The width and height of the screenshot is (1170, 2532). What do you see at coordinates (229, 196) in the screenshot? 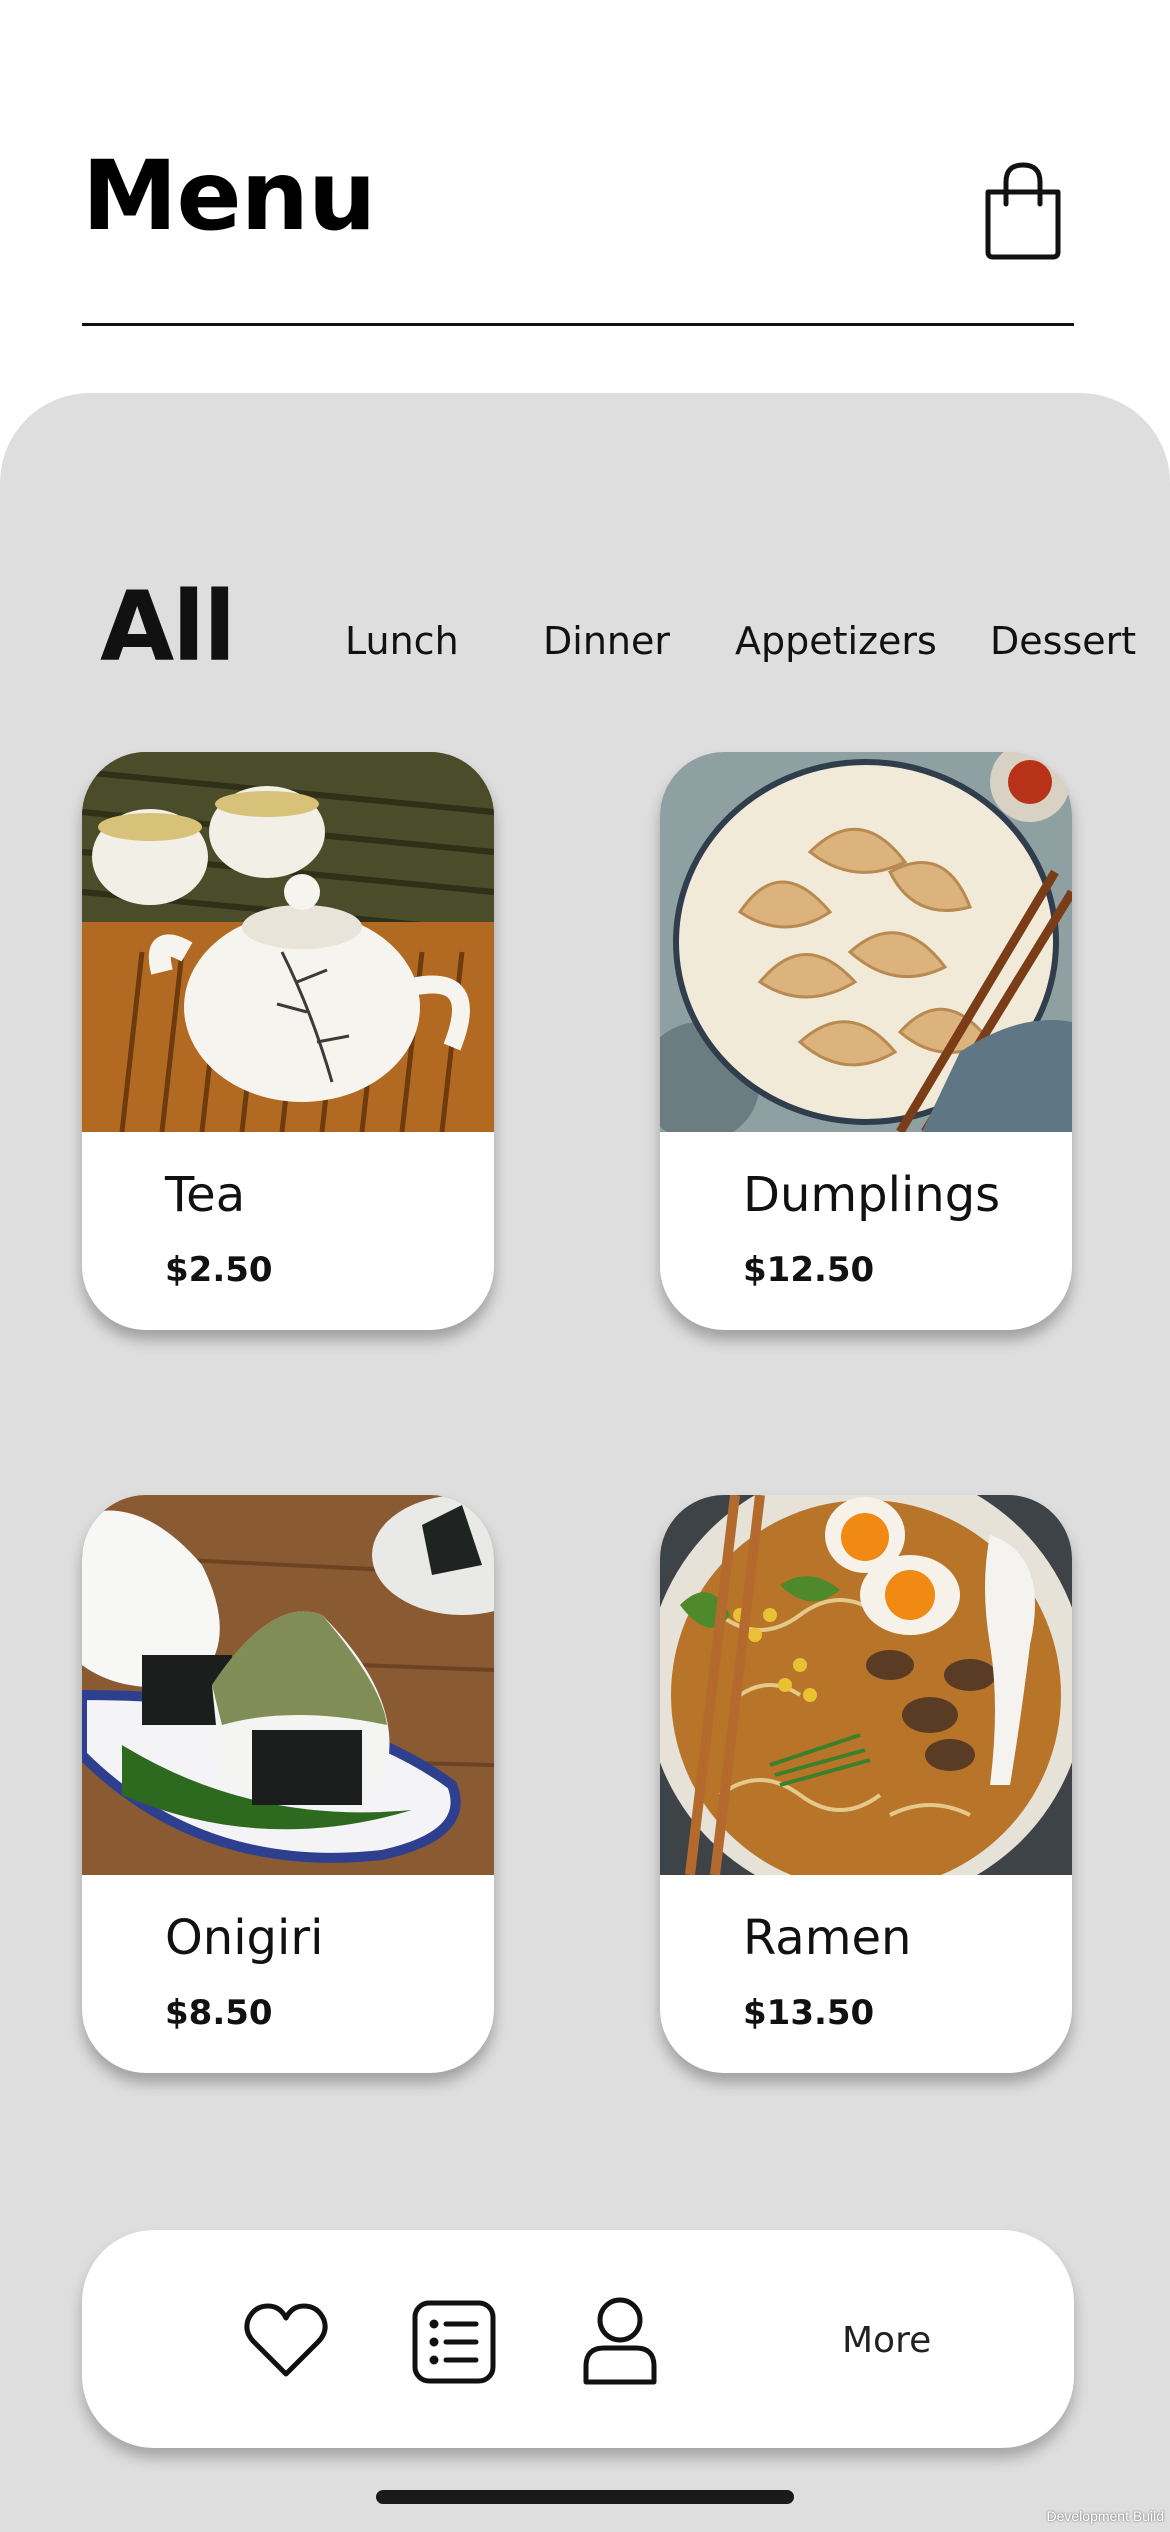
I see `page-title: Menu` at bounding box center [229, 196].